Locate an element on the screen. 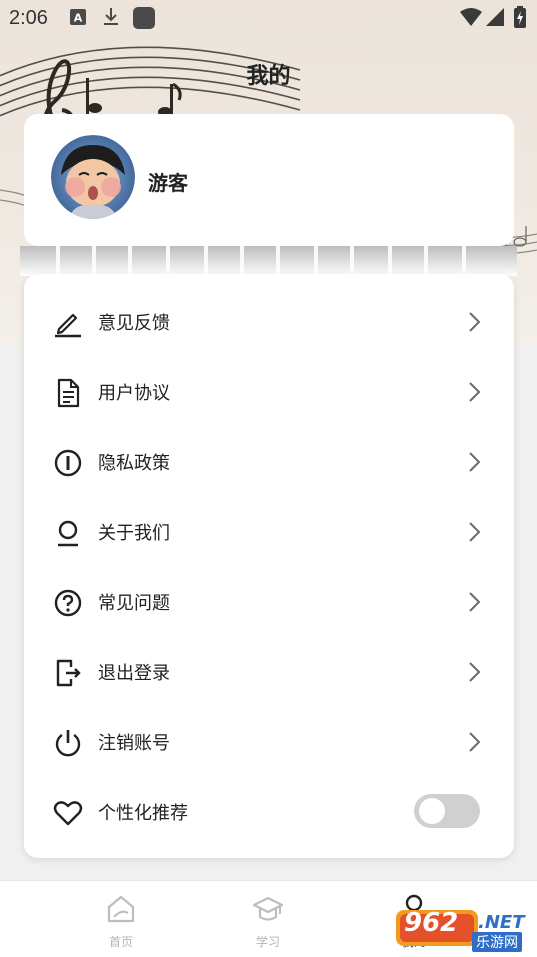 The height and width of the screenshot is (957, 537). menu-item-delete-account: 注销账号 is located at coordinates (269, 741).